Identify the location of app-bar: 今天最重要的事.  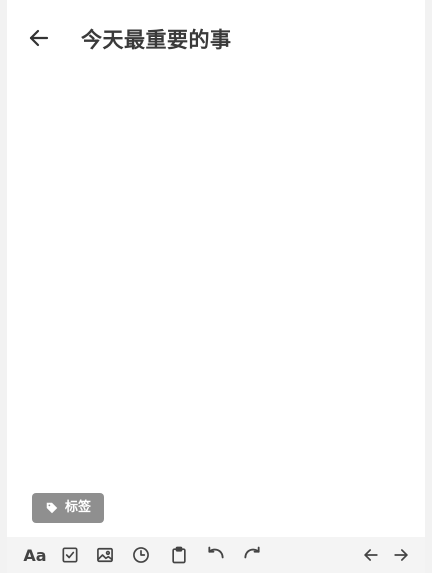
(216, 40).